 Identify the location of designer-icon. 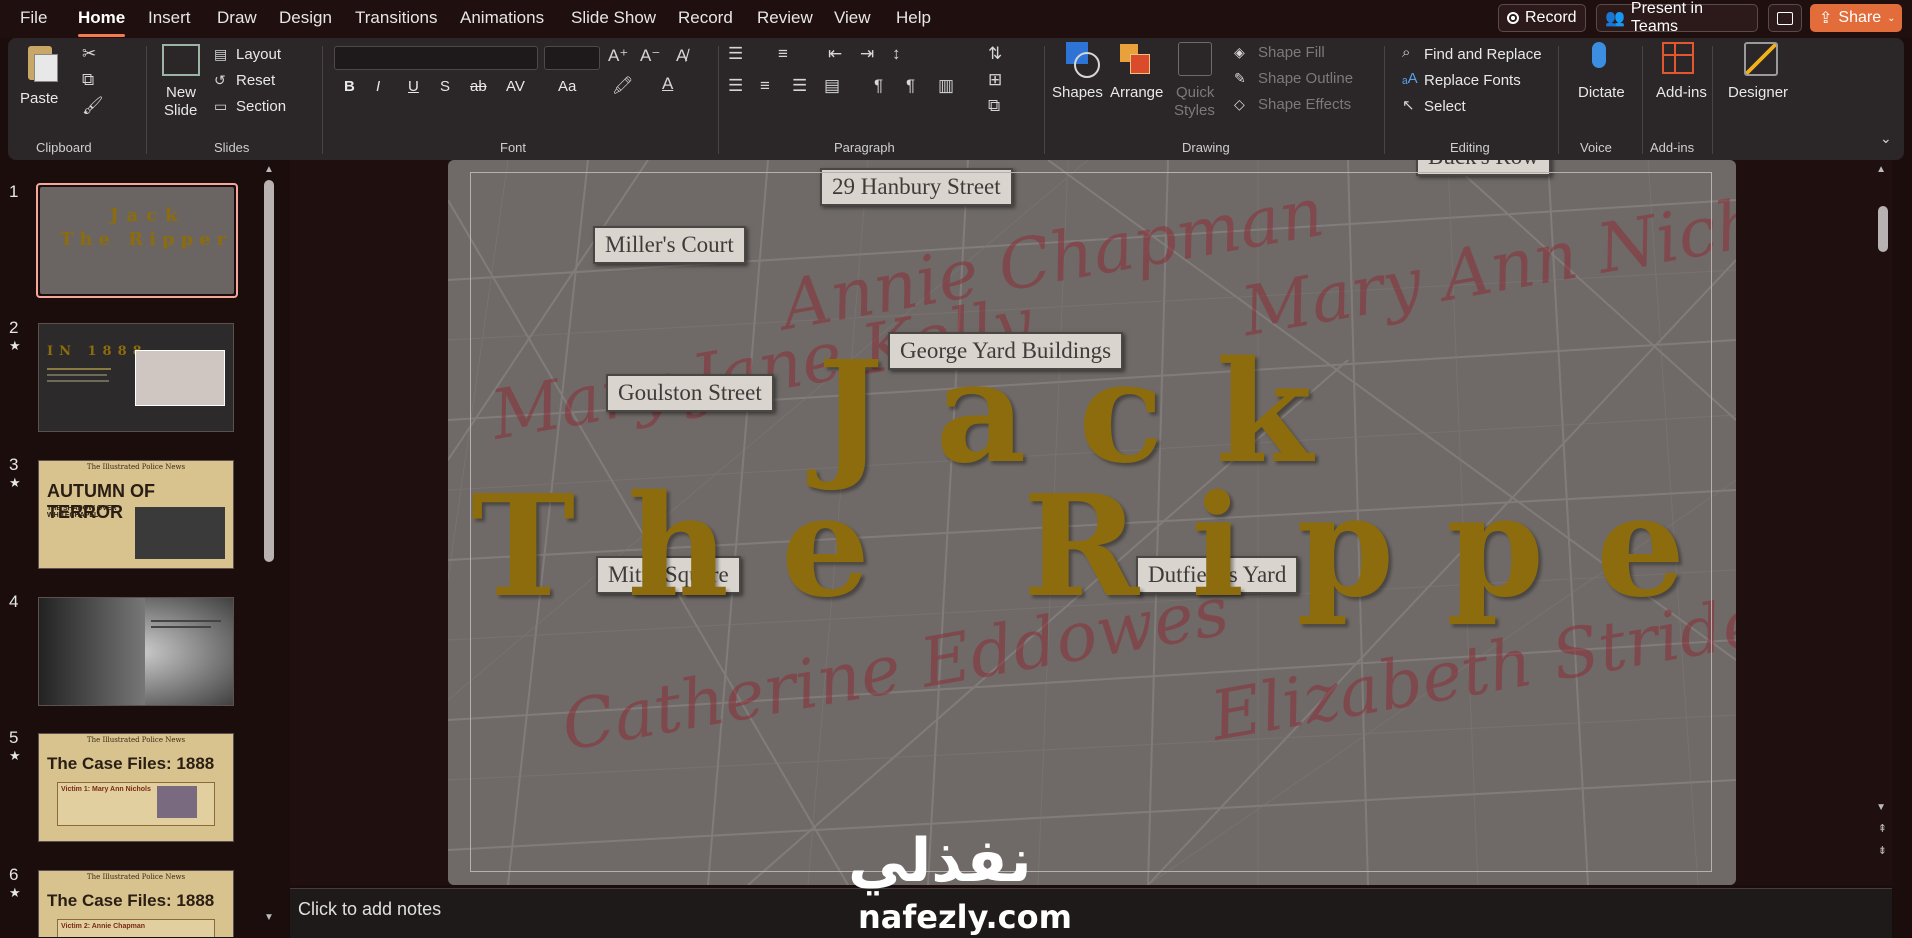
(1761, 59).